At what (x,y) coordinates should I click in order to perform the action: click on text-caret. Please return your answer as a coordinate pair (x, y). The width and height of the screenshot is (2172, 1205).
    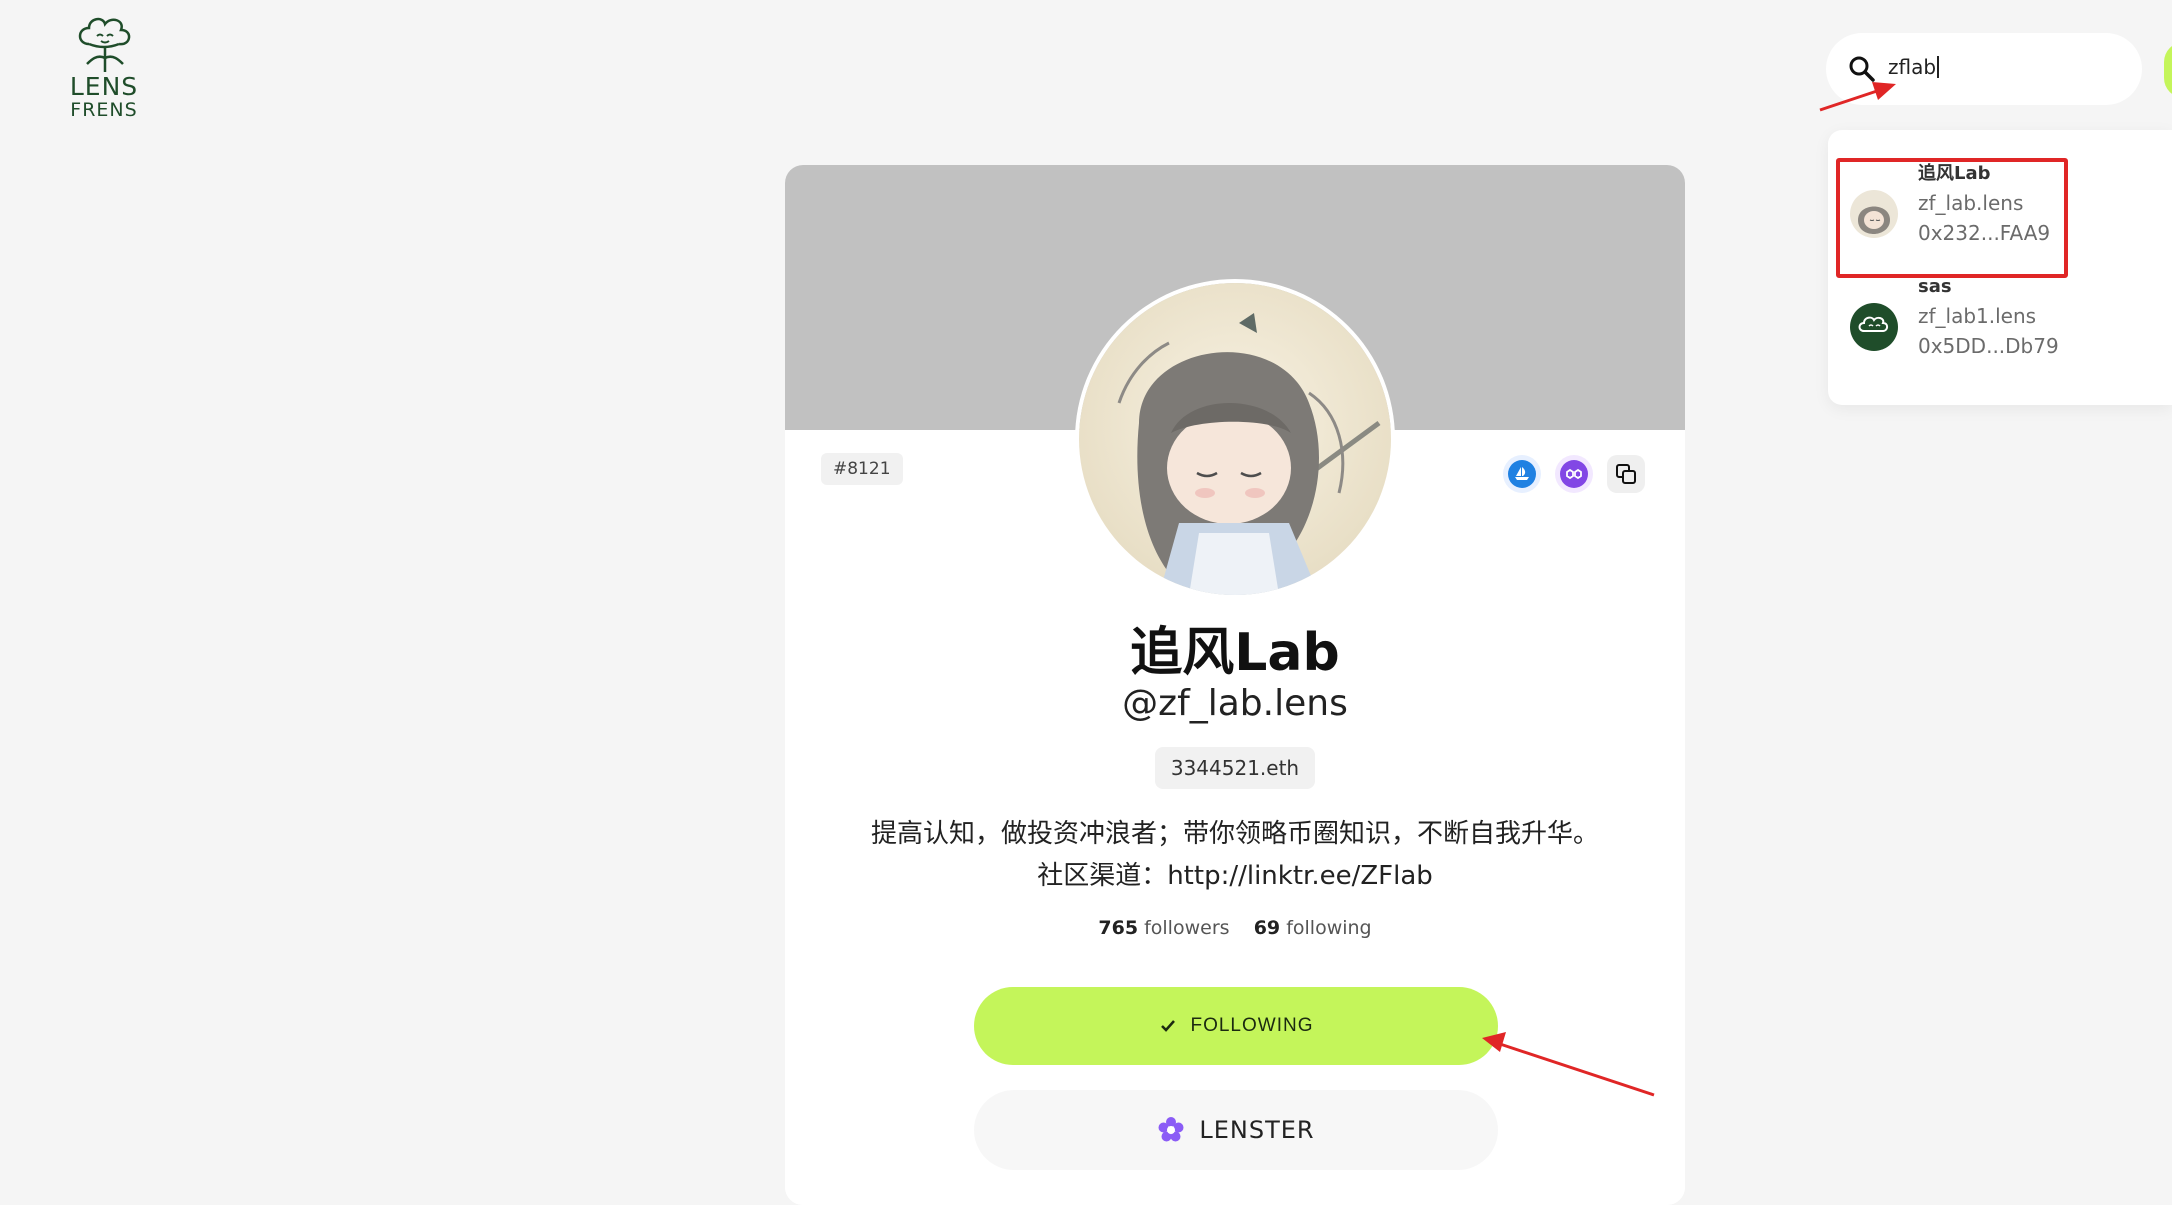
    Looking at the image, I should click on (1938, 67).